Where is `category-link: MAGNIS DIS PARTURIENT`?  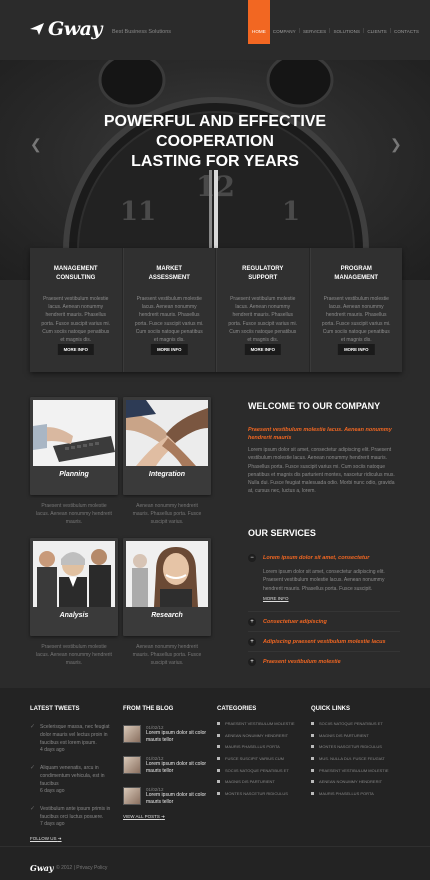 category-link: MAGNIS DIS PARTURIENT is located at coordinates (256, 782).